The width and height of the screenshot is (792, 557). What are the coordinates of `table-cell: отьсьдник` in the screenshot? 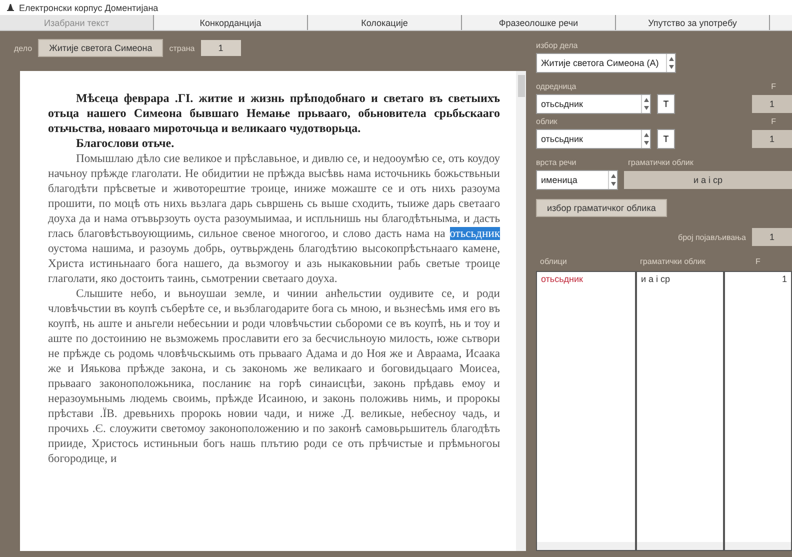 It's located at (586, 279).